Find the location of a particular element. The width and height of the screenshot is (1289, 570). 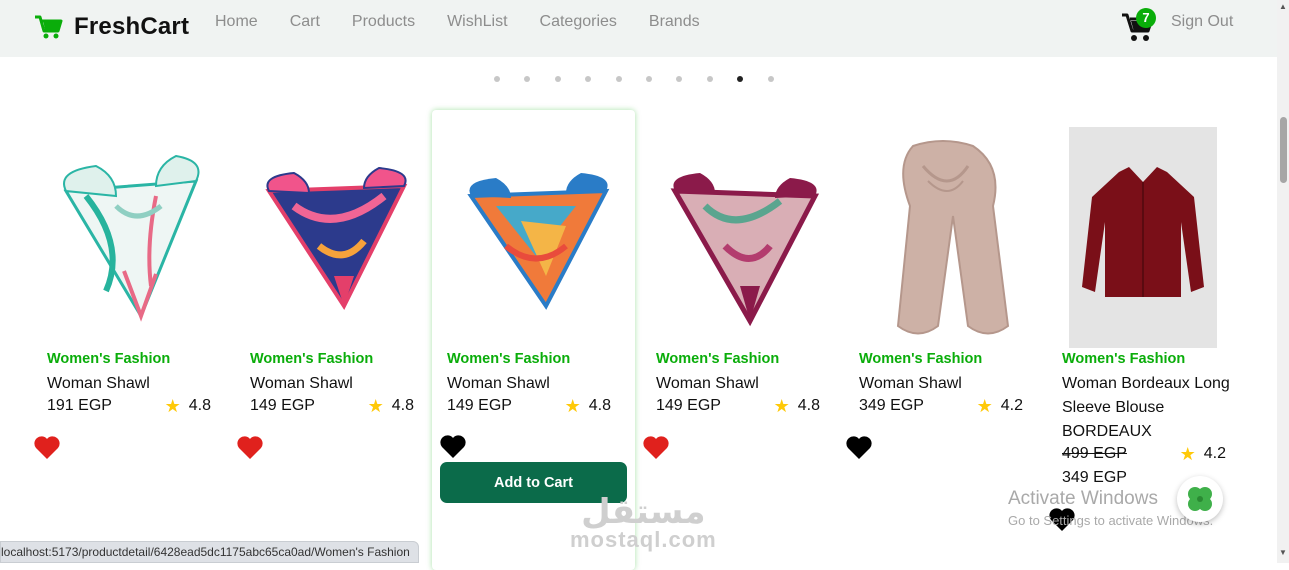

nav-link-cart: Cart is located at coordinates (305, 22).